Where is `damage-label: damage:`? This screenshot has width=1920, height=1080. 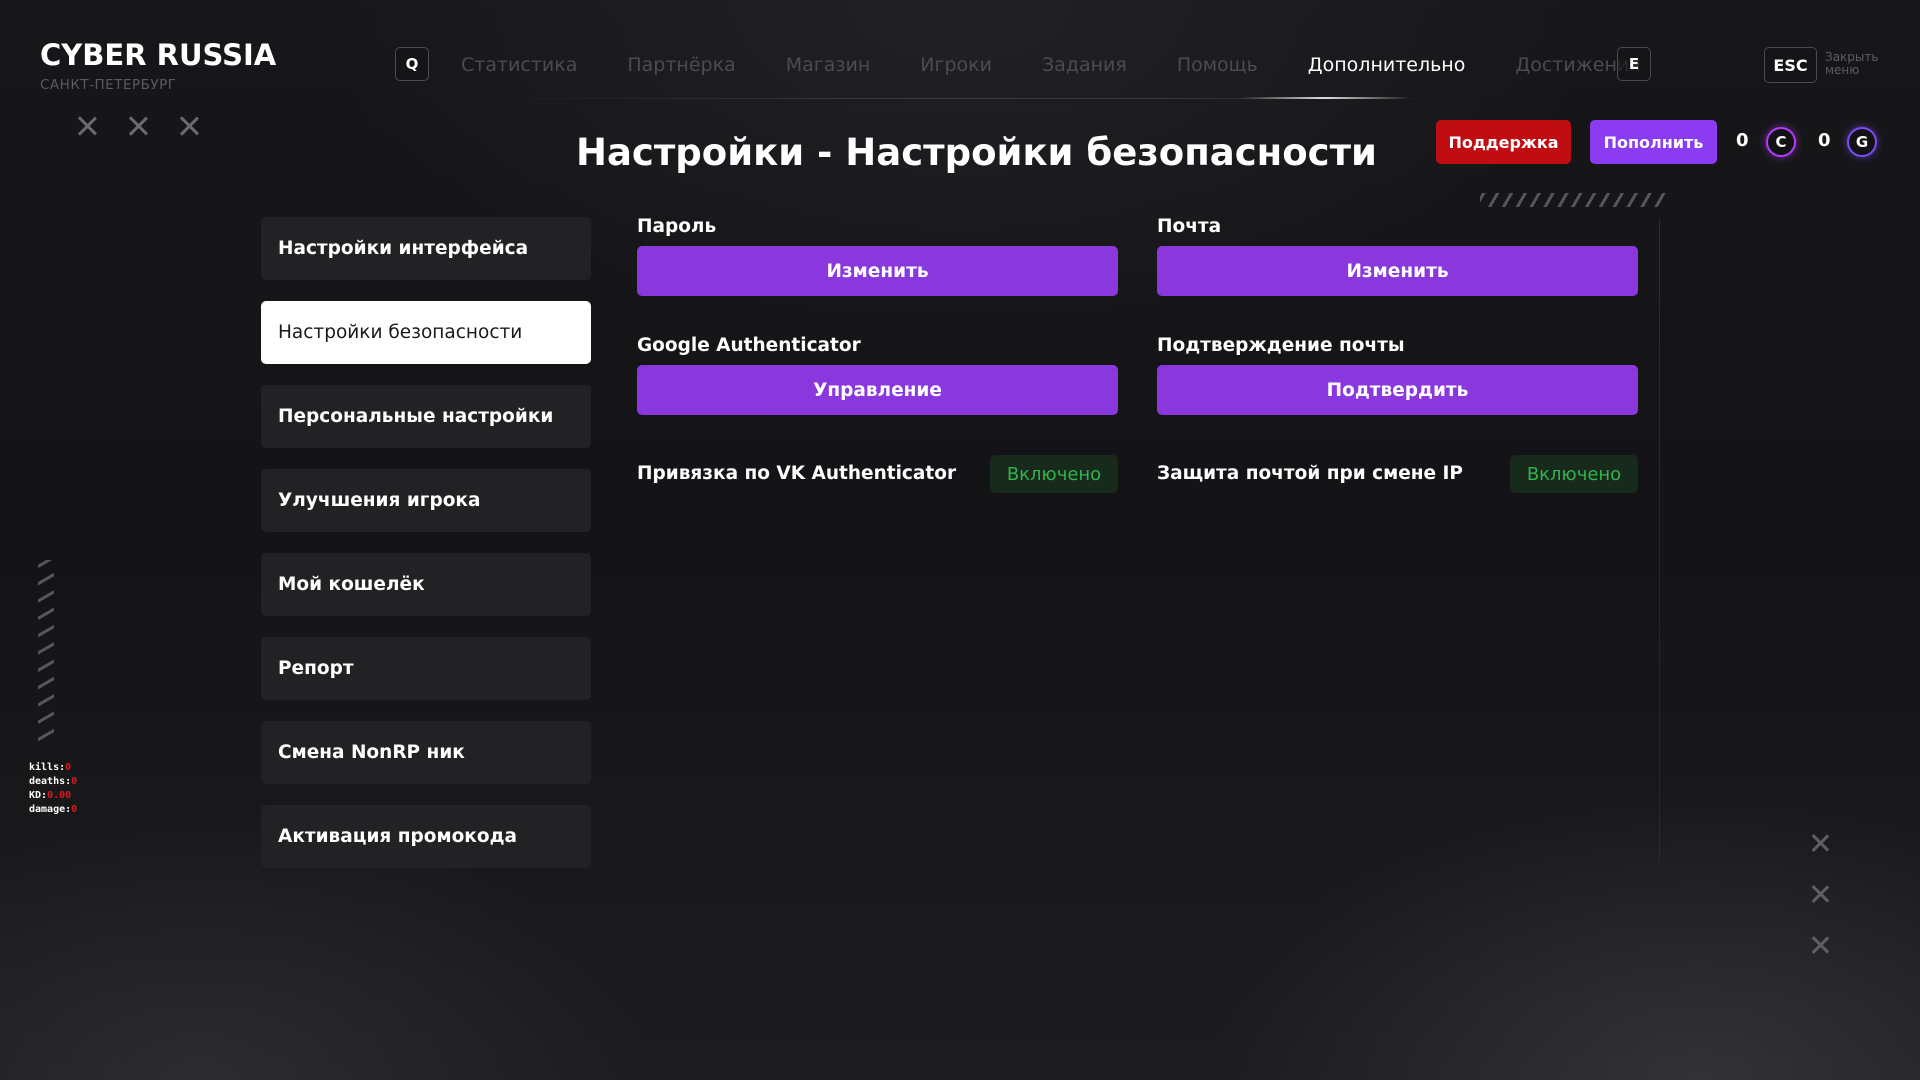 damage-label: damage: is located at coordinates (50, 809).